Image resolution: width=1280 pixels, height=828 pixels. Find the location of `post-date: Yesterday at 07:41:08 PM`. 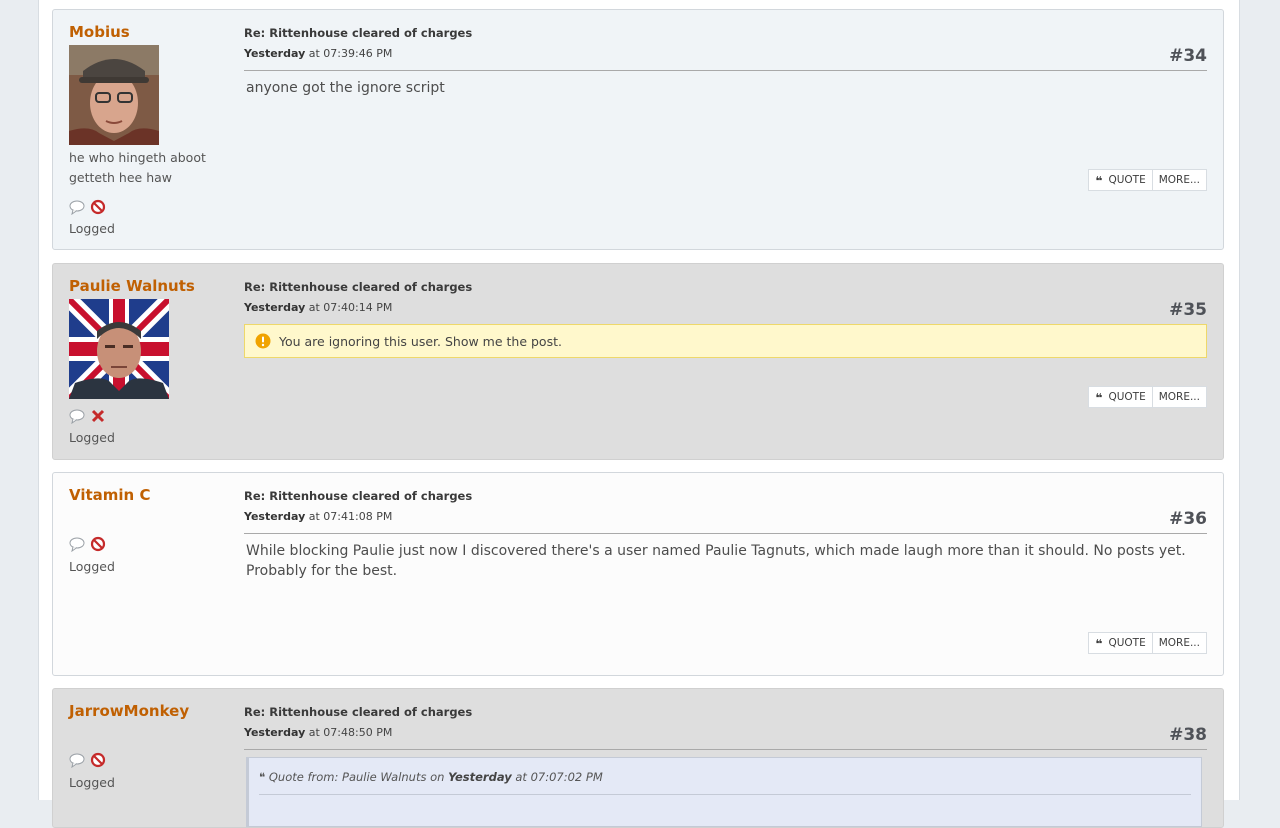

post-date: Yesterday at 07:41:08 PM is located at coordinates (318, 516).